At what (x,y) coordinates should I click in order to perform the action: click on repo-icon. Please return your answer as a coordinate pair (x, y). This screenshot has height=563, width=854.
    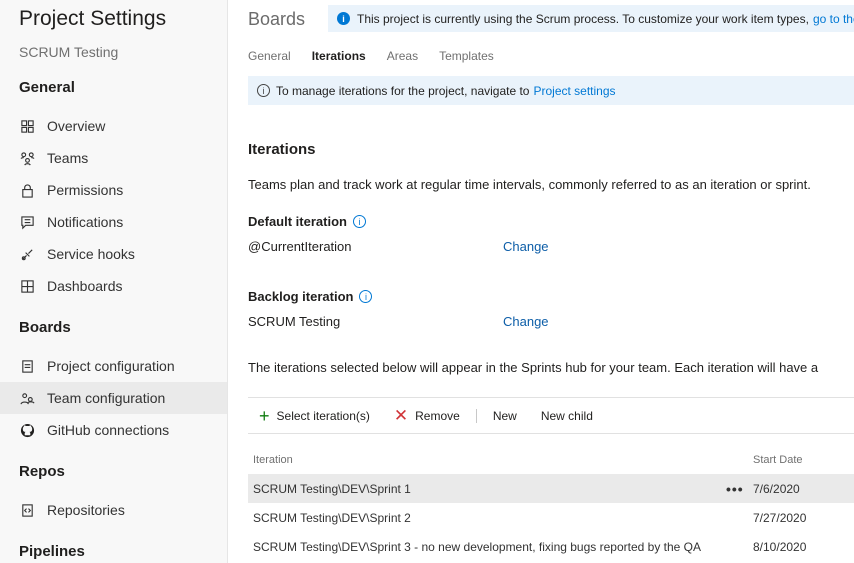
    Looking at the image, I should click on (27, 510).